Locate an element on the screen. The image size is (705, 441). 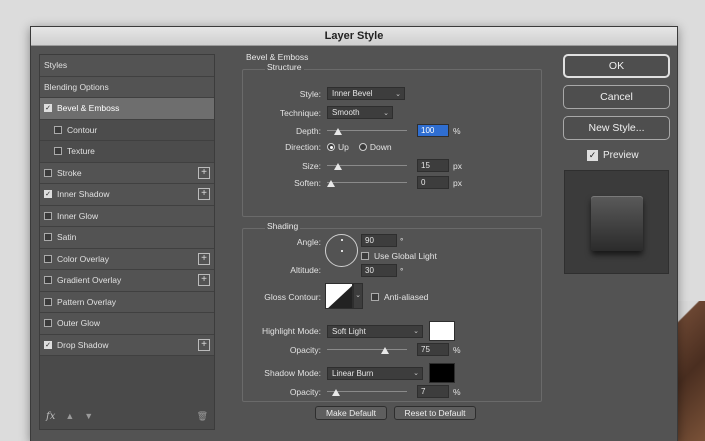
depth-unit: % is located at coordinates (457, 130).